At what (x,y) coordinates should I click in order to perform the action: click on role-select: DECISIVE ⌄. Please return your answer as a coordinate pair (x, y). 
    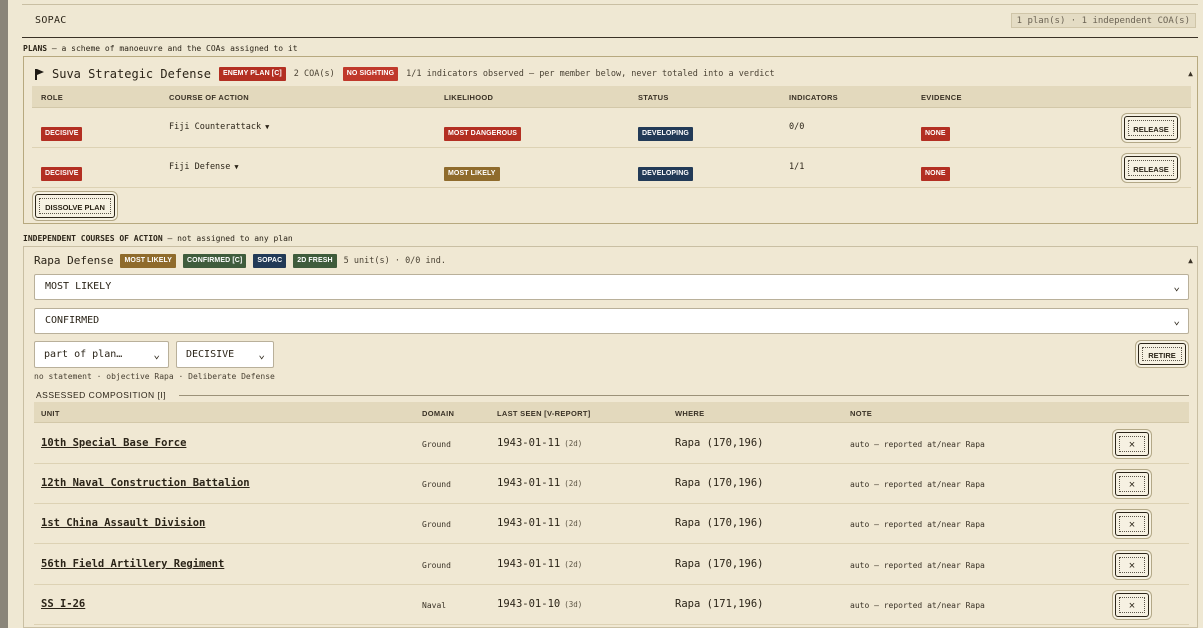
    Looking at the image, I should click on (225, 354).